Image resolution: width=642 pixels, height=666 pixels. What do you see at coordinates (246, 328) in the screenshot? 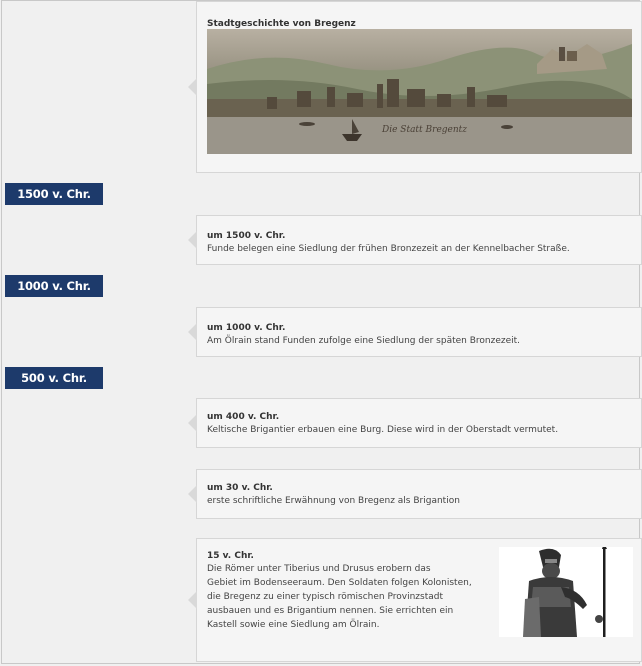
I see `event-title: um 1000 v. Chr.` at bounding box center [246, 328].